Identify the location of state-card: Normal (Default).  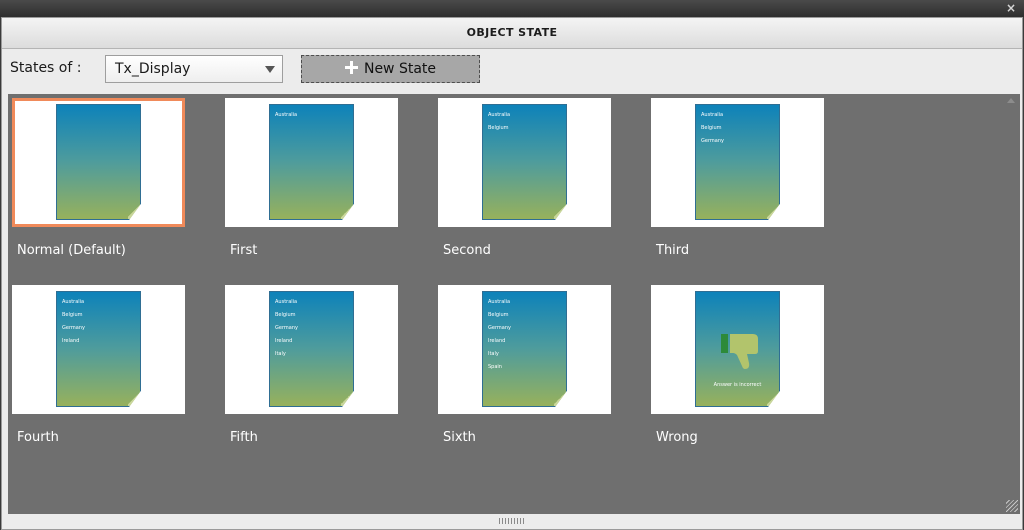
(98, 188).